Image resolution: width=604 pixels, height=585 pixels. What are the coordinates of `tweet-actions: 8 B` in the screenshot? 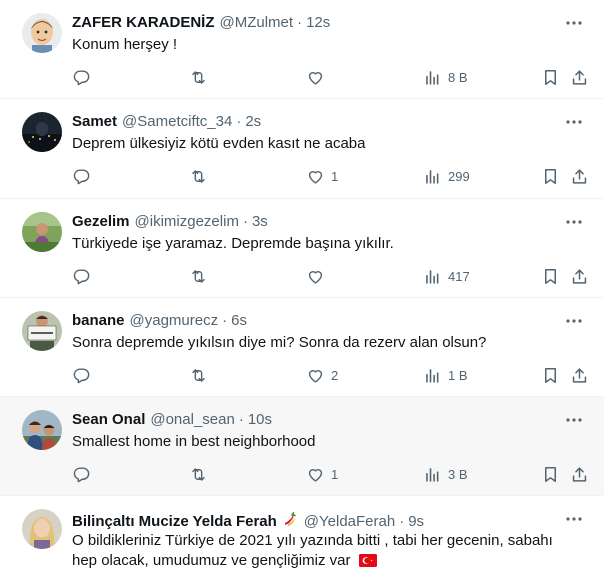 It's located at (330, 79).